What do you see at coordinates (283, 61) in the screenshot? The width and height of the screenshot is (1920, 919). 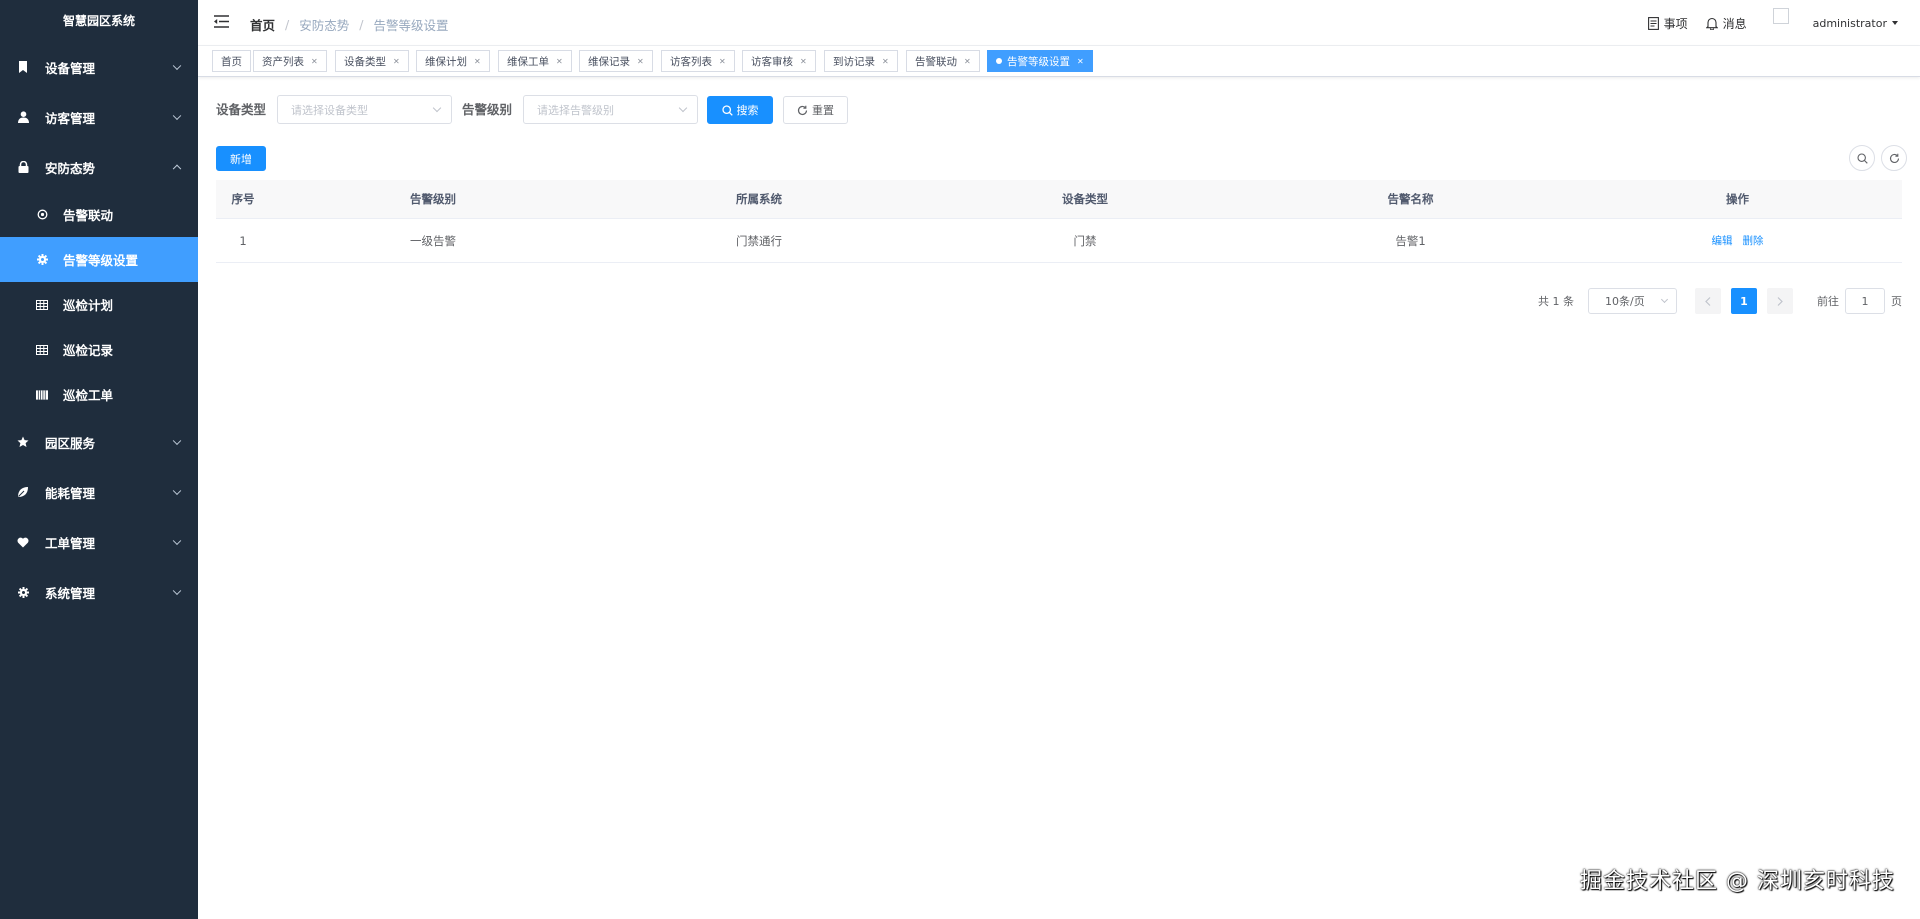 I see `tag-label: 资产列表` at bounding box center [283, 61].